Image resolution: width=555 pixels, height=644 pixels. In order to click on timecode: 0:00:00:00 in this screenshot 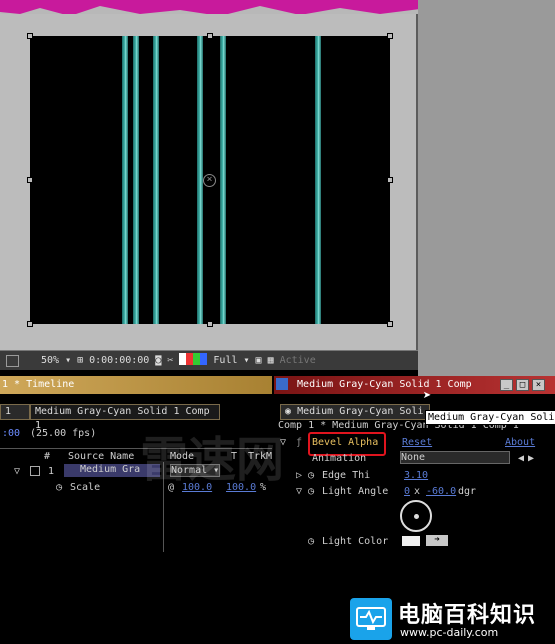, I will do `click(119, 360)`.